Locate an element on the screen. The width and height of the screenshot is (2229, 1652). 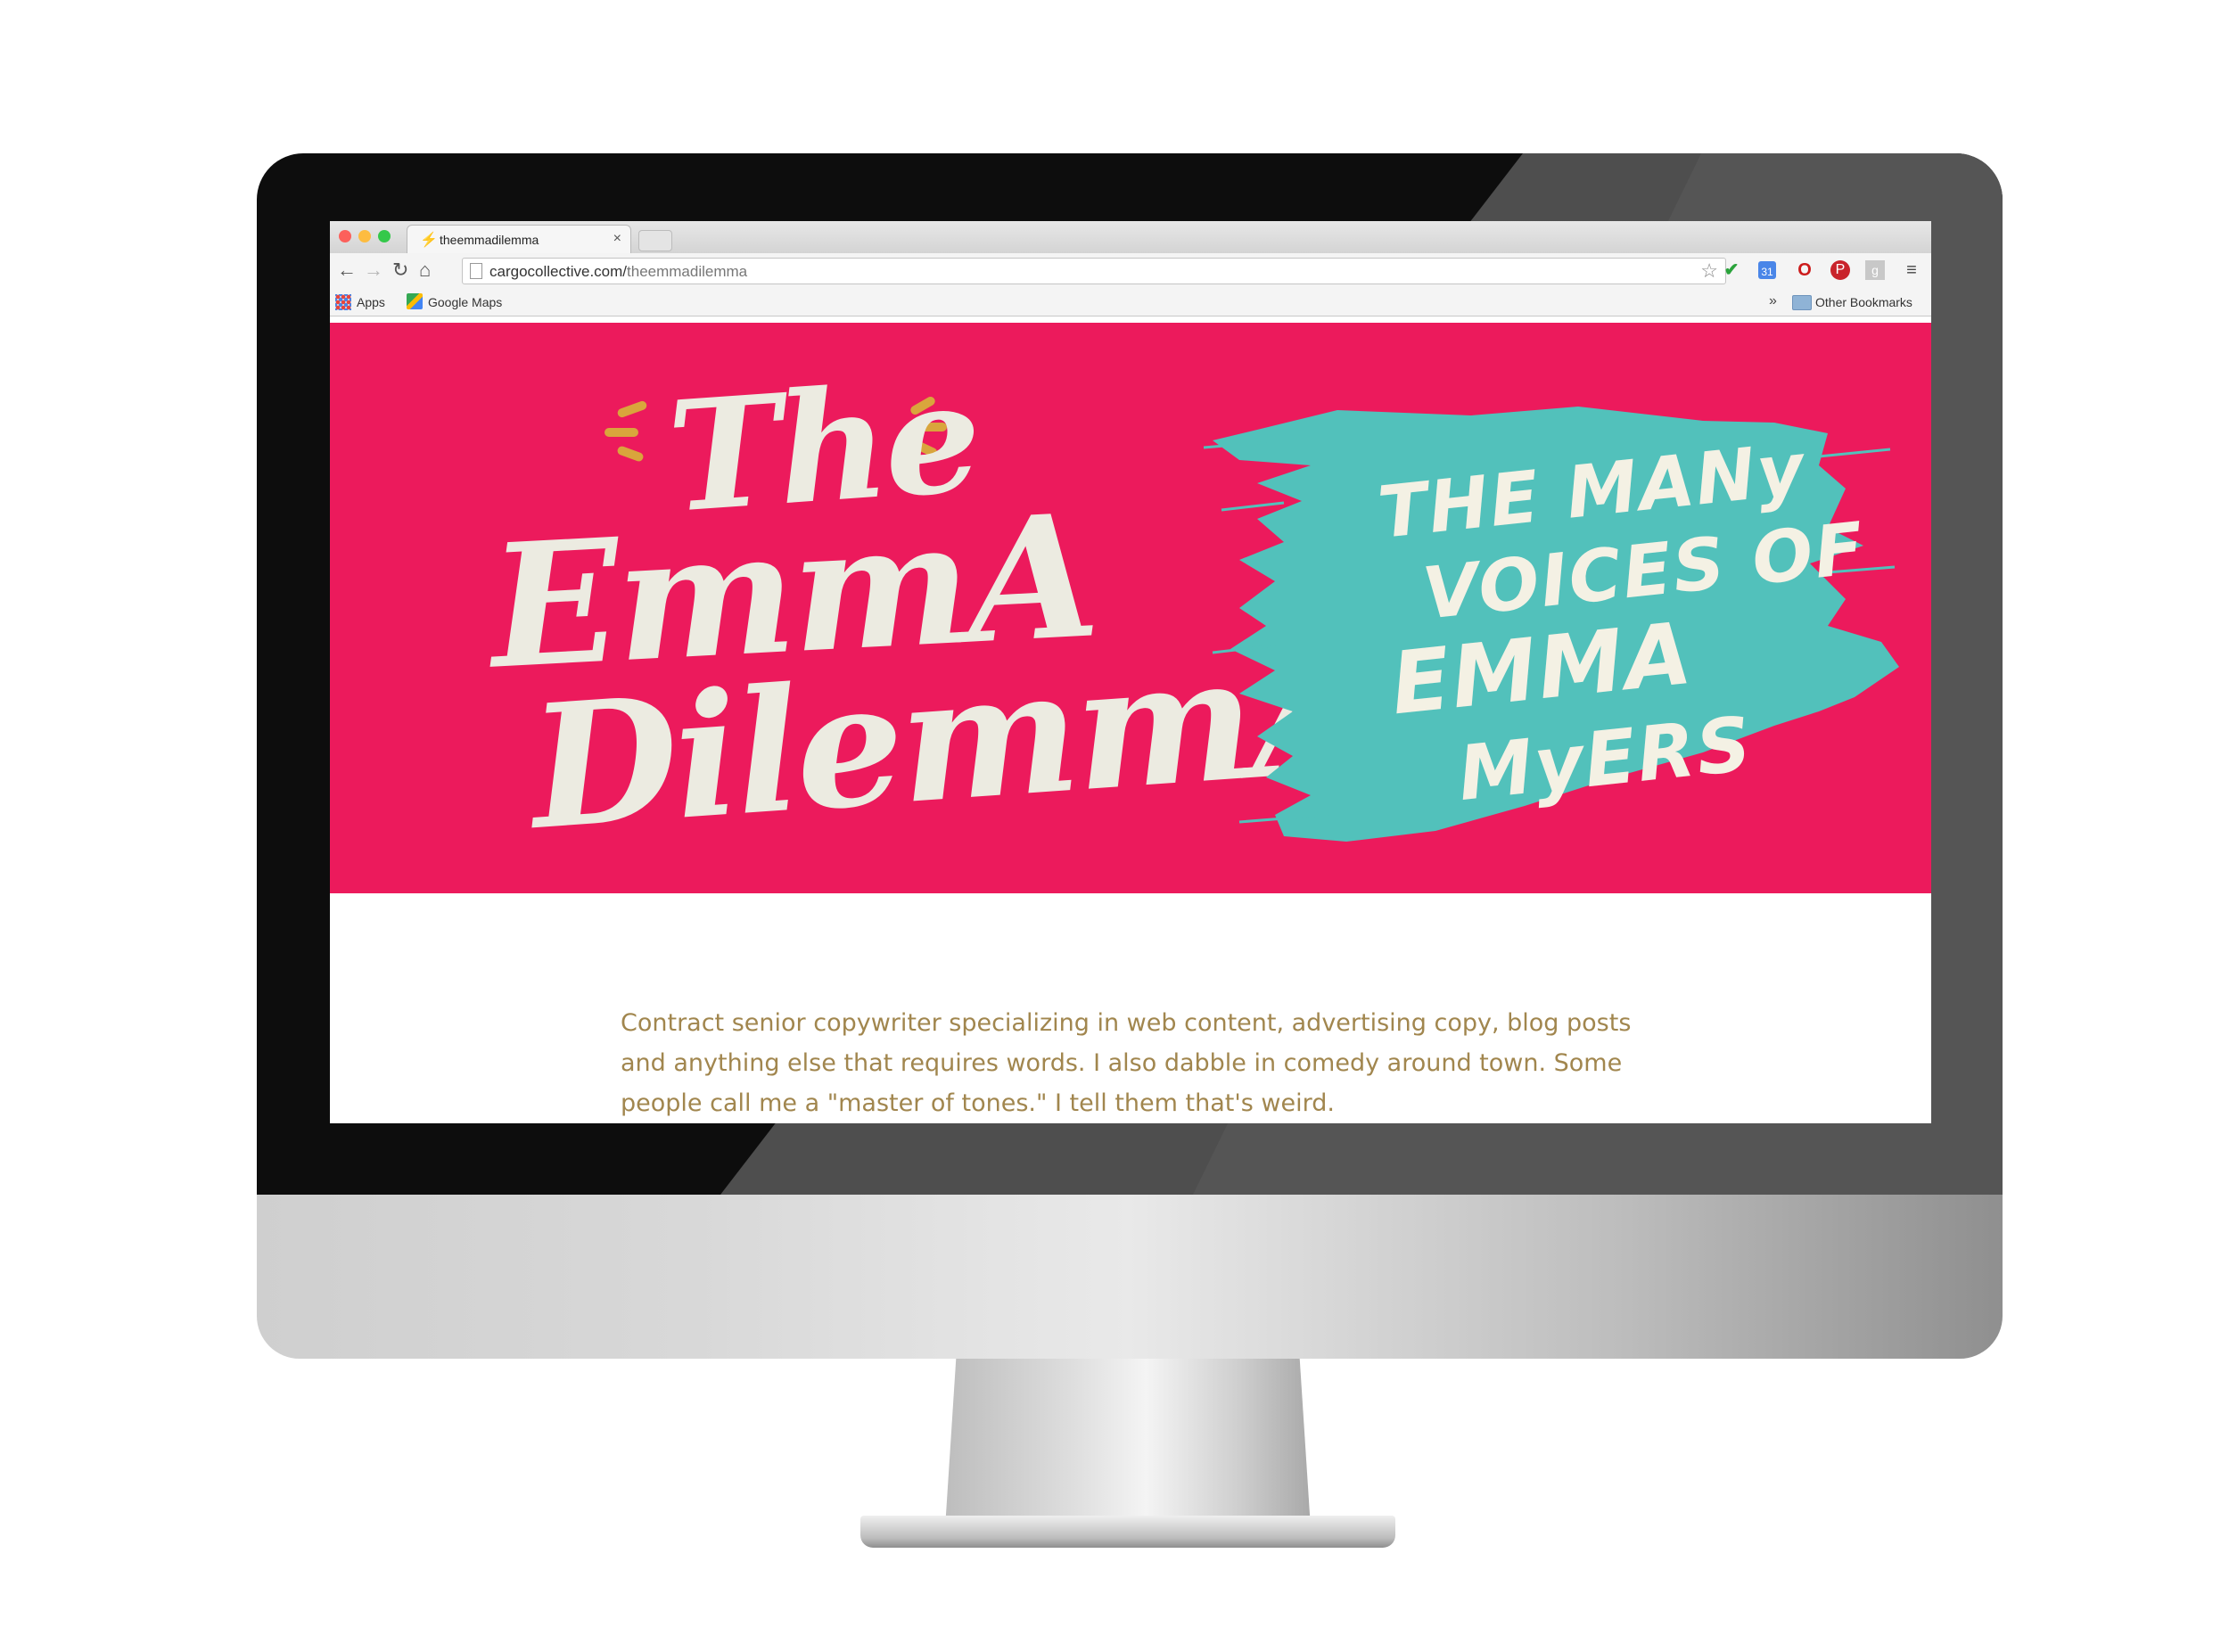
url-path: theemmadilemma is located at coordinates (687, 272).